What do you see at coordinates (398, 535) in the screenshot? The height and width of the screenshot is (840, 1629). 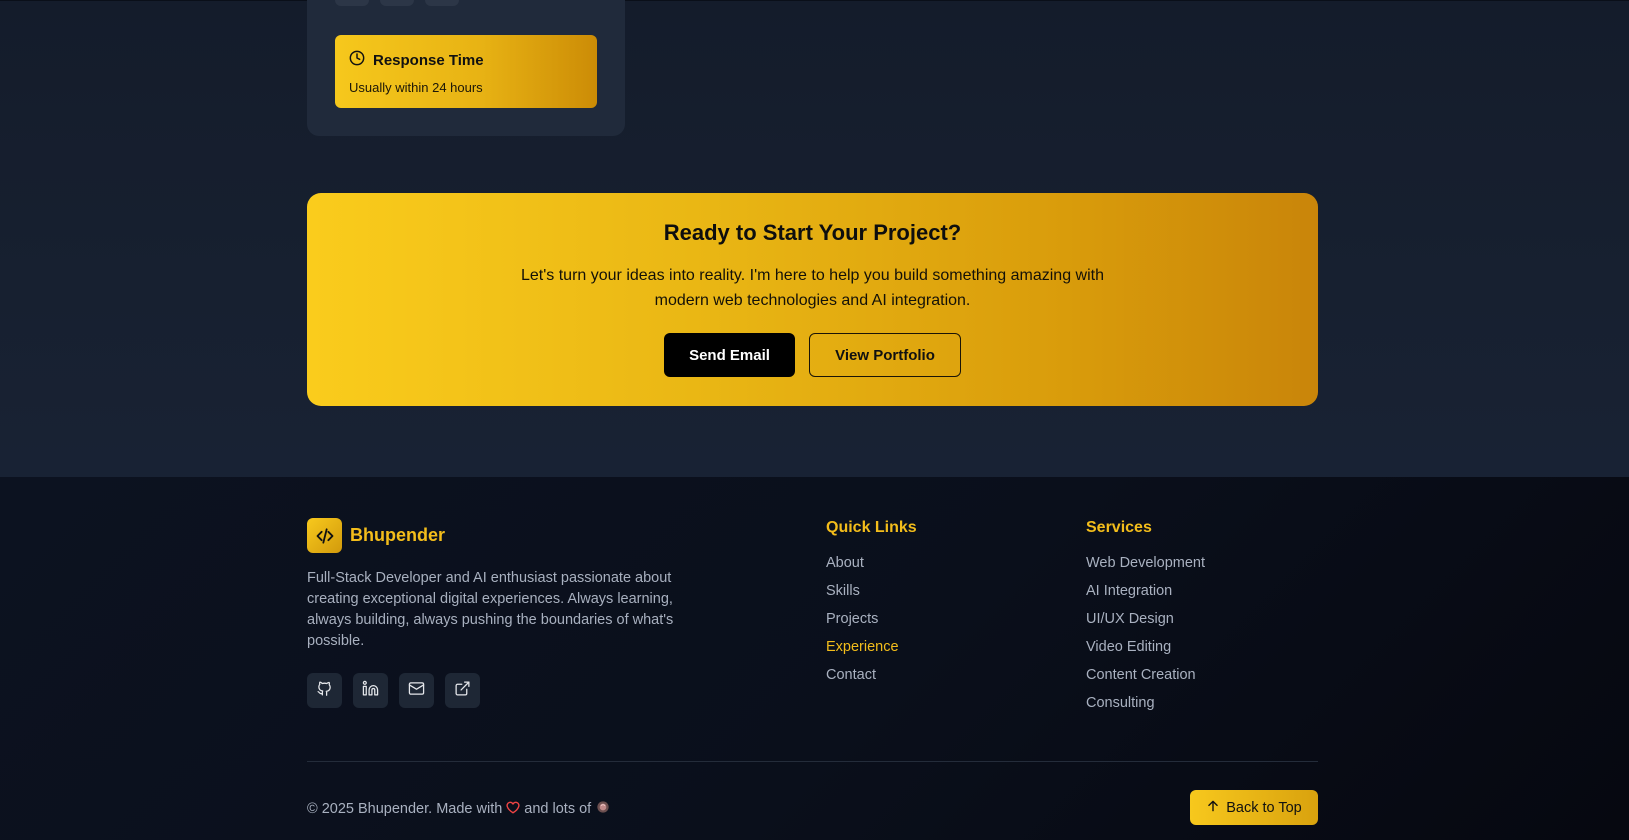 I see `brand-name: Bhupender` at bounding box center [398, 535].